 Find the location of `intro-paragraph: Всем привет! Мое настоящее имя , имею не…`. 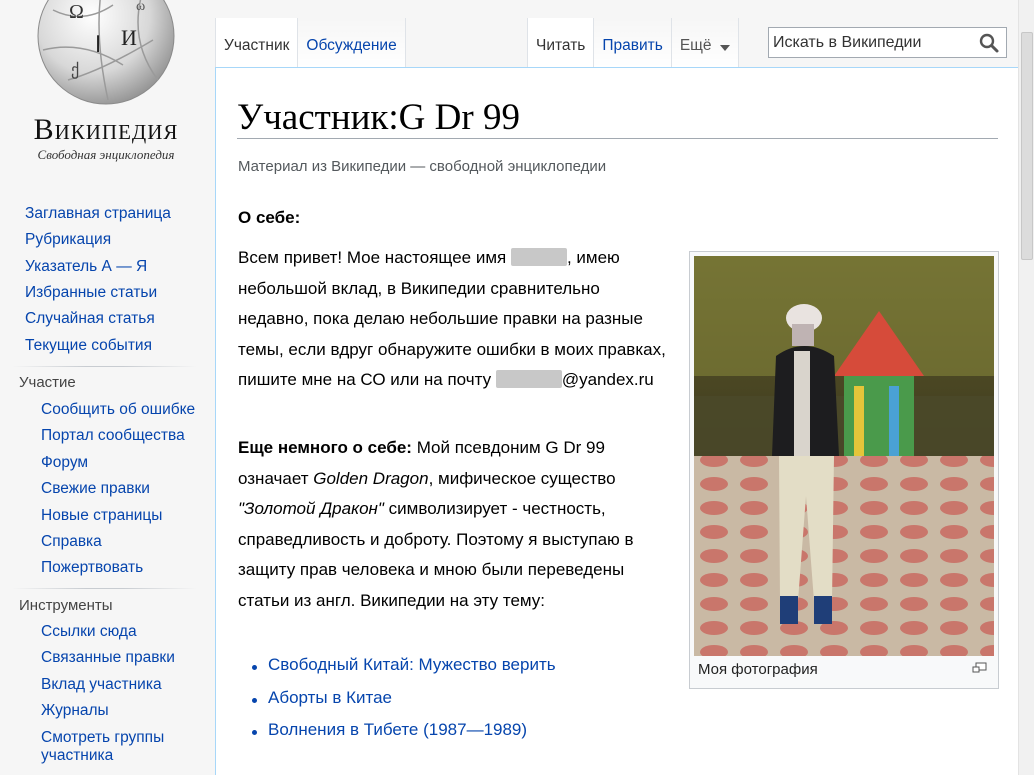

intro-paragraph: Всем привет! Мое настоящее имя , имею не… is located at coordinates (453, 319).